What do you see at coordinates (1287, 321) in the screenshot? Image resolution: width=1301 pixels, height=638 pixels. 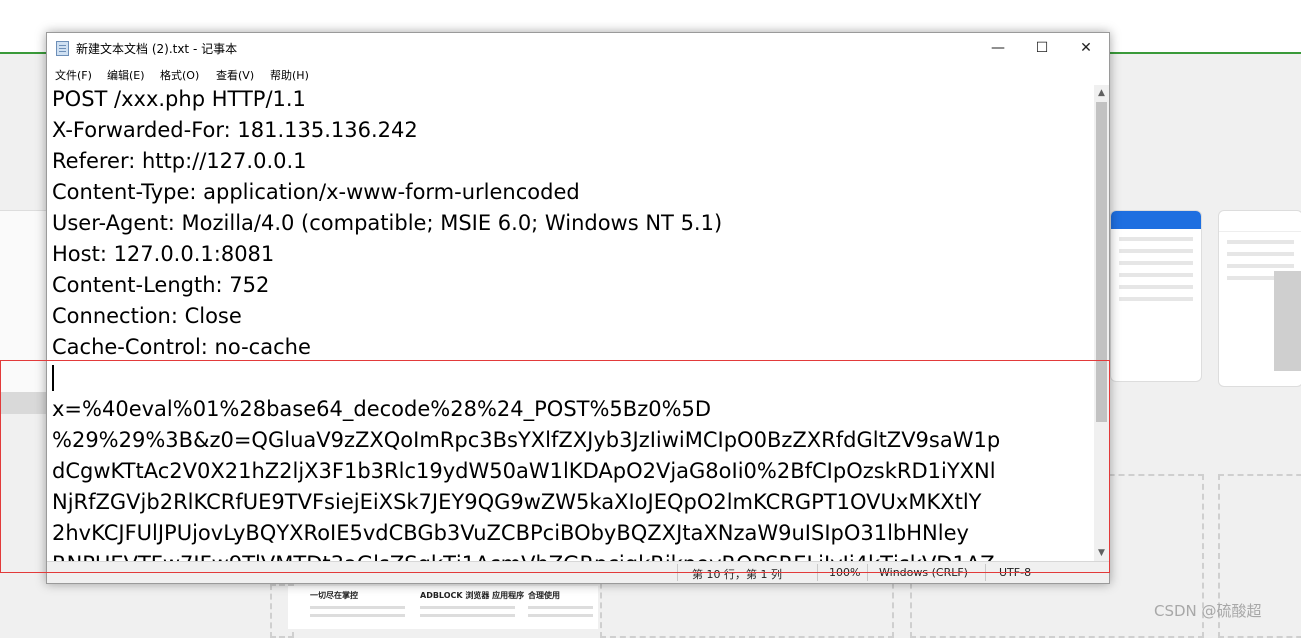 I see `thumbnail-image` at bounding box center [1287, 321].